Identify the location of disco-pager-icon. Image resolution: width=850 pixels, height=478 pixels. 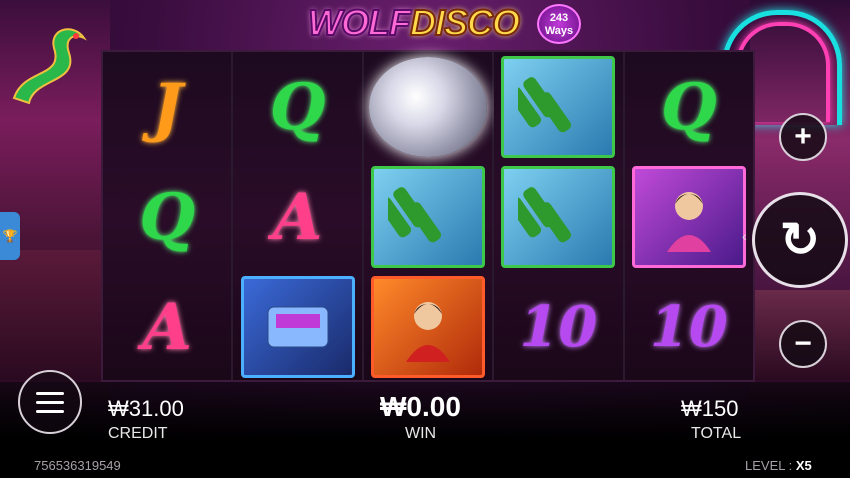
(297, 327).